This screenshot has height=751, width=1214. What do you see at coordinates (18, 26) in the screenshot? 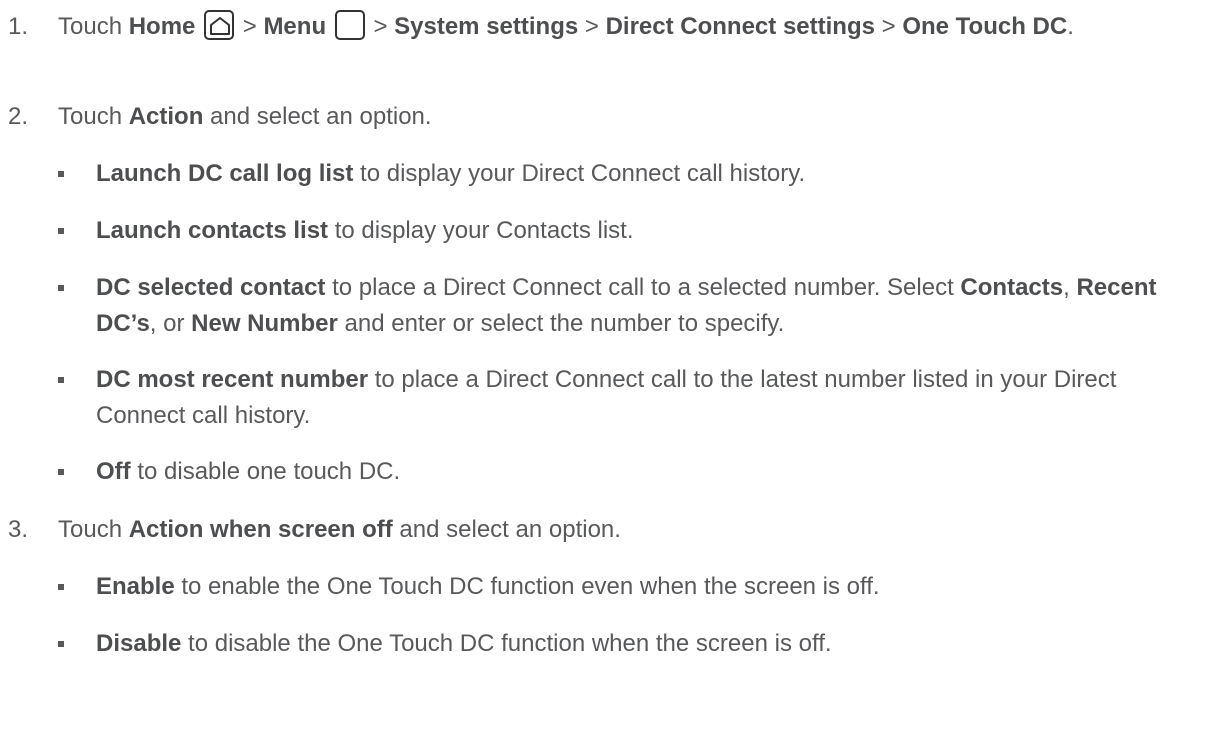
I see `step-number: 1.` at bounding box center [18, 26].